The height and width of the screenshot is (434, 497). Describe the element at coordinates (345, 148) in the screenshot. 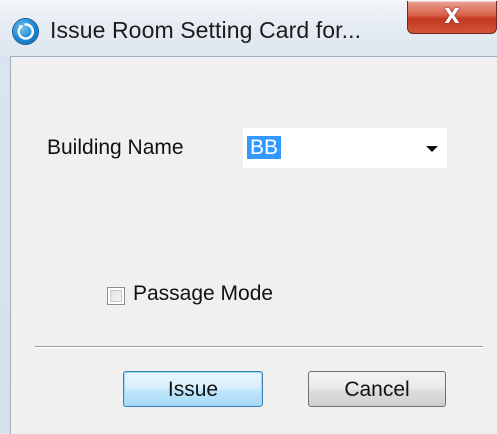

I see `building-name-dropdown: BB` at that location.